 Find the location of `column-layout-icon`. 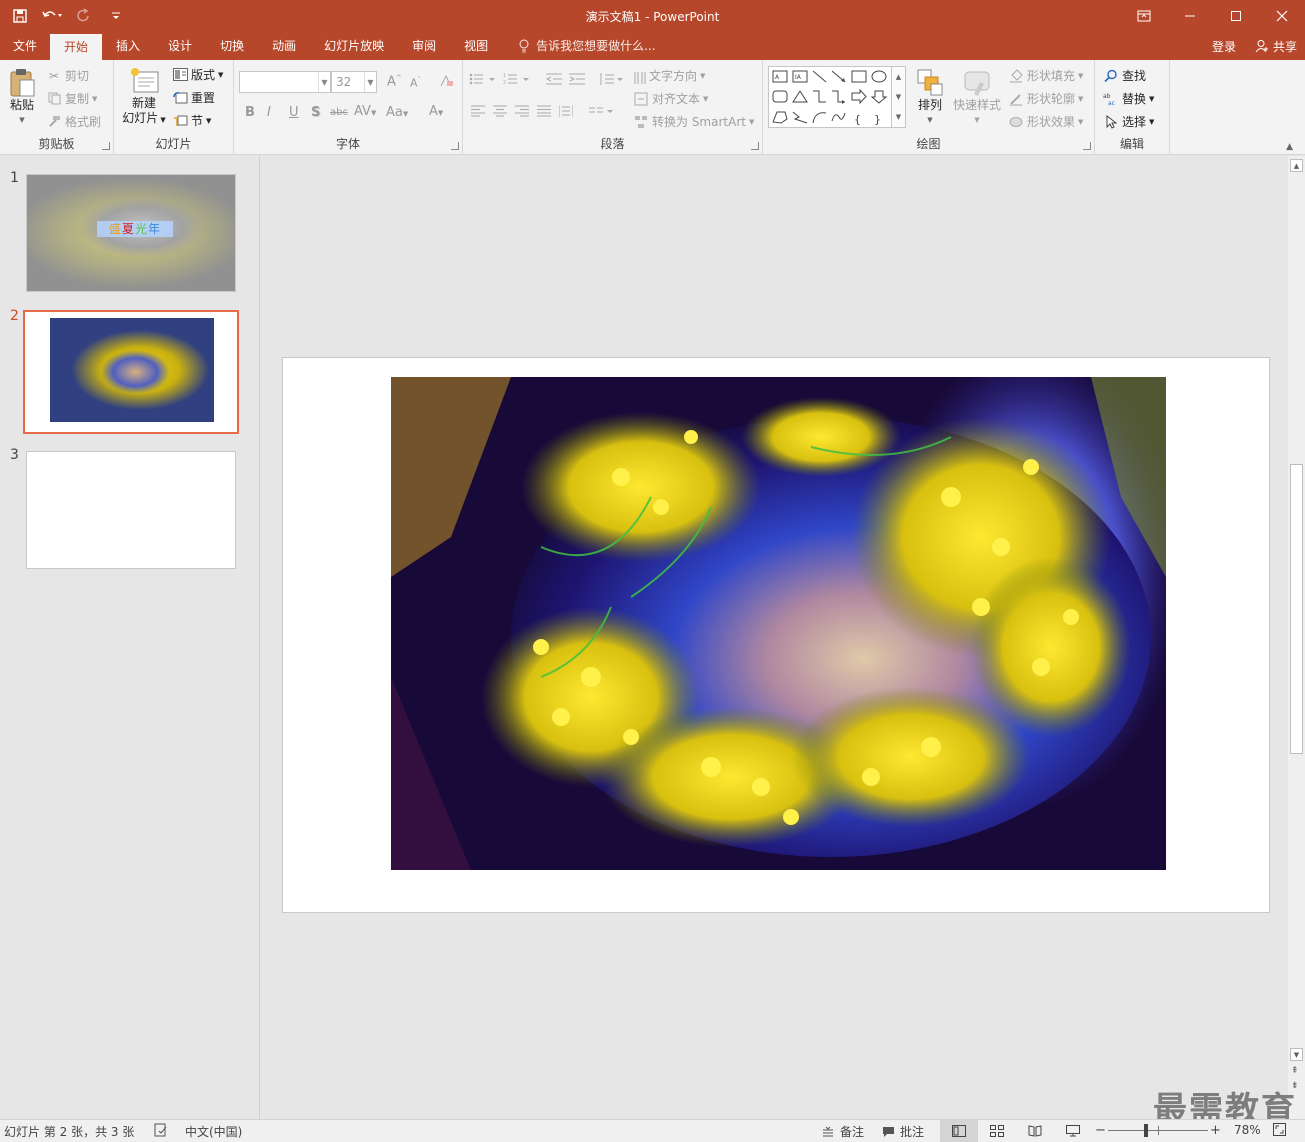

column-layout-icon is located at coordinates (602, 113).